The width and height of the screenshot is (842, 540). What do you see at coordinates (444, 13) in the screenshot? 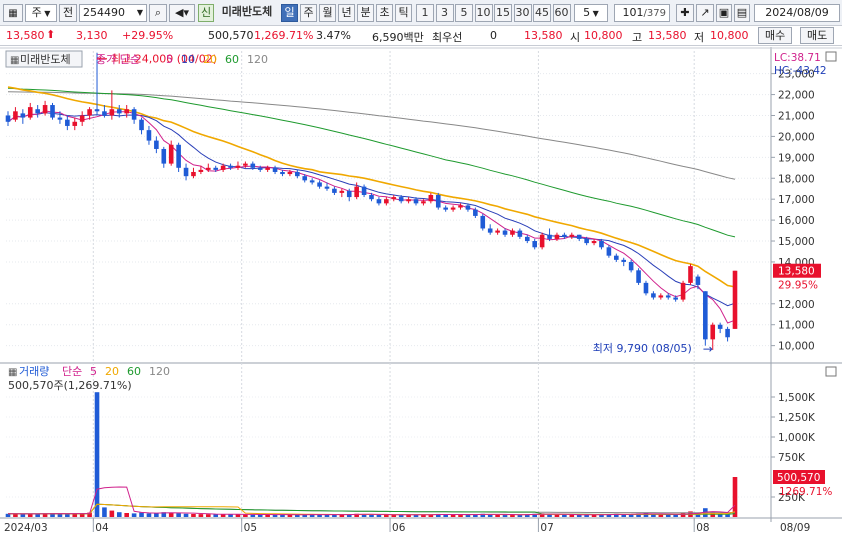
I see `interval-tab-3: 3` at bounding box center [444, 13].